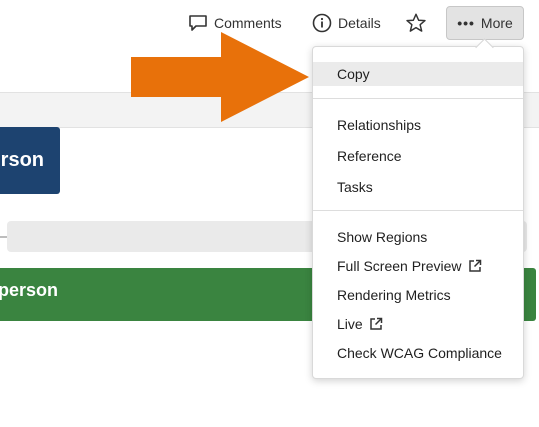 The width and height of the screenshot is (539, 427). I want to click on menu-item-live: Live, so click(418, 324).